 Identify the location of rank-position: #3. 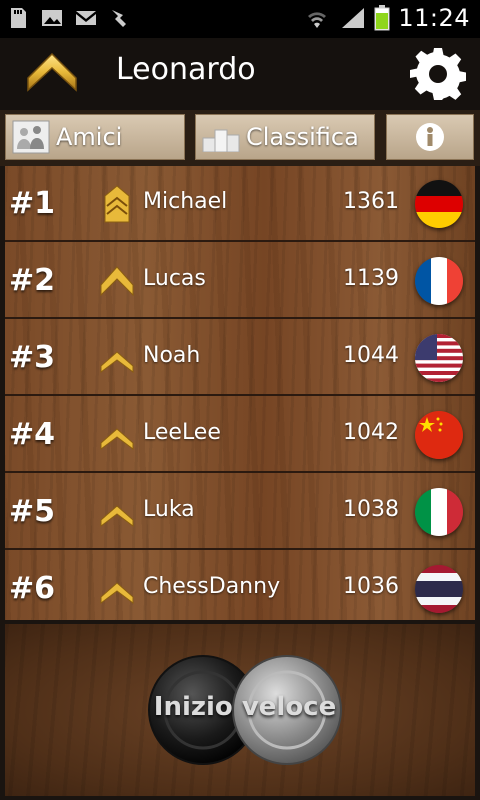
(32, 357).